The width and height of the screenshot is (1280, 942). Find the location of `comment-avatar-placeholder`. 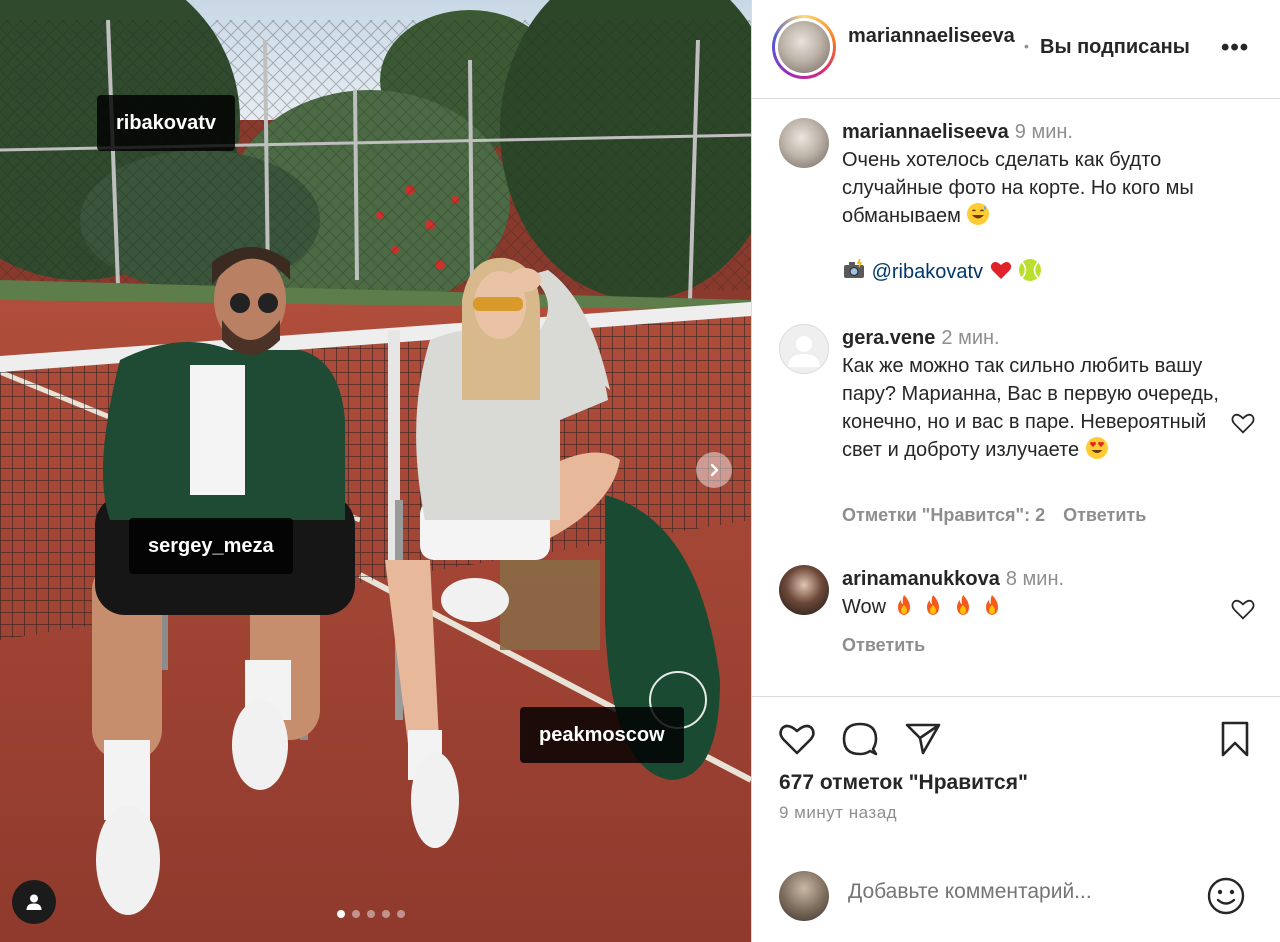

comment-avatar-placeholder is located at coordinates (804, 349).